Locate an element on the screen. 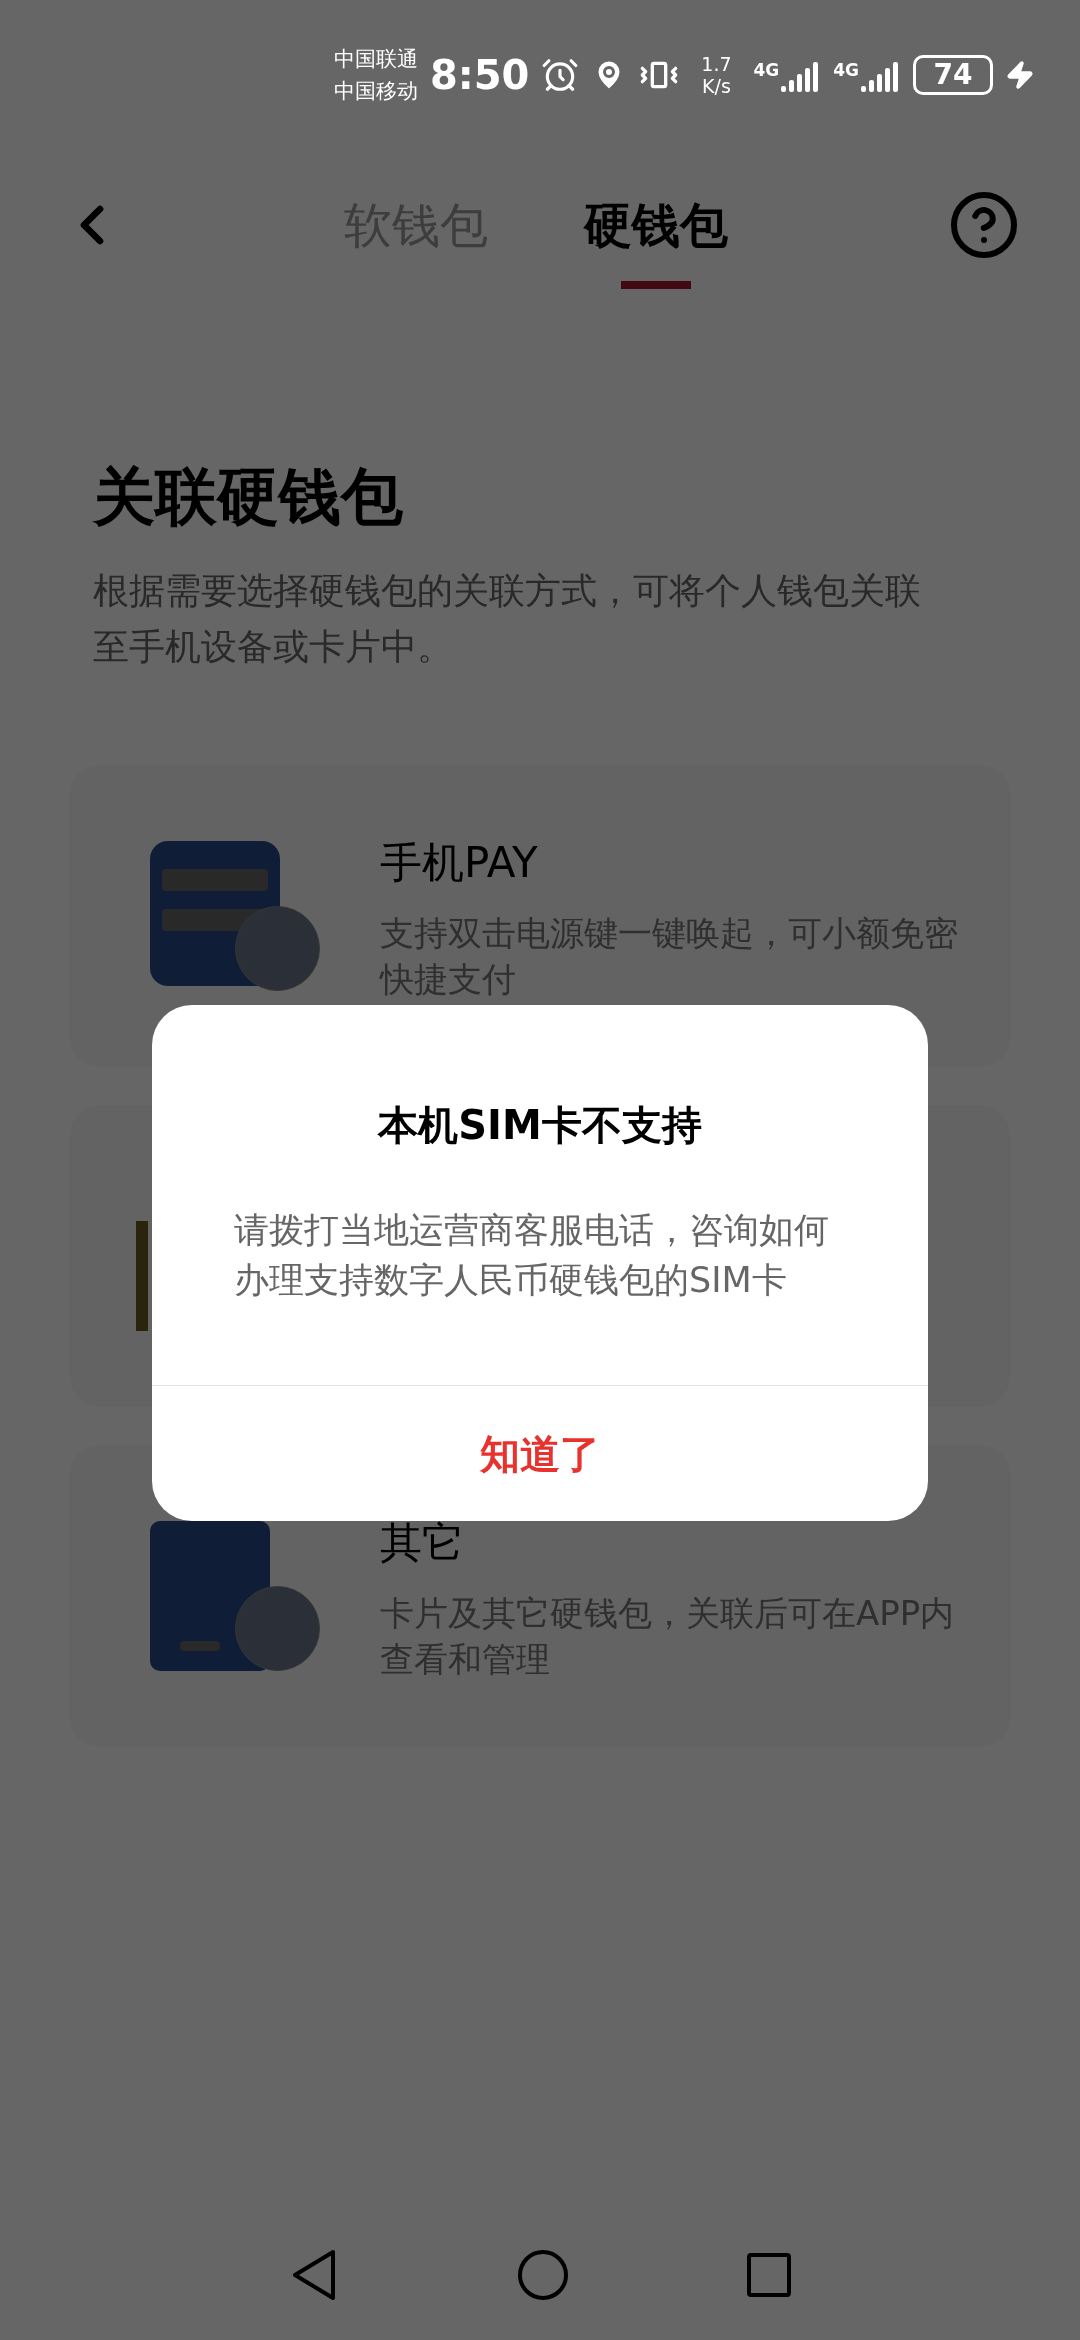 This screenshot has height=2340, width=1080. battery-level: 74 is located at coordinates (953, 75).